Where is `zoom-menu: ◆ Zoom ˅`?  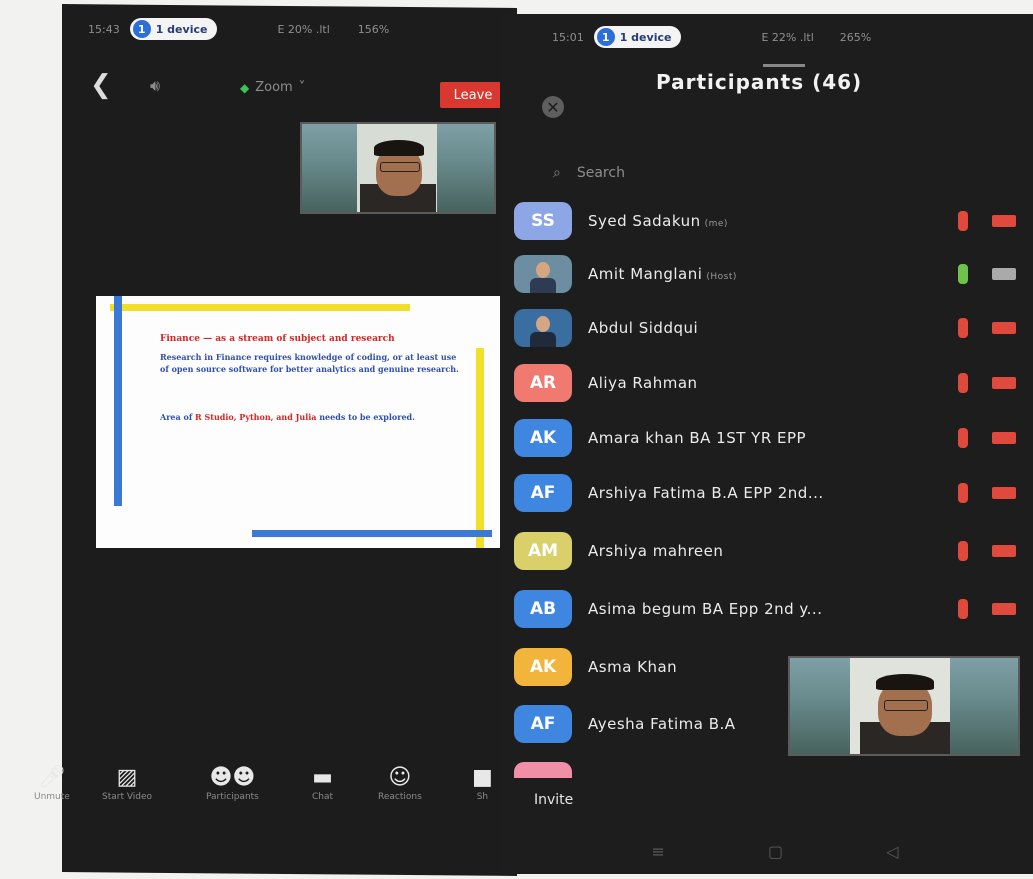
zoom-menu: ◆ Zoom ˅ is located at coordinates (272, 87).